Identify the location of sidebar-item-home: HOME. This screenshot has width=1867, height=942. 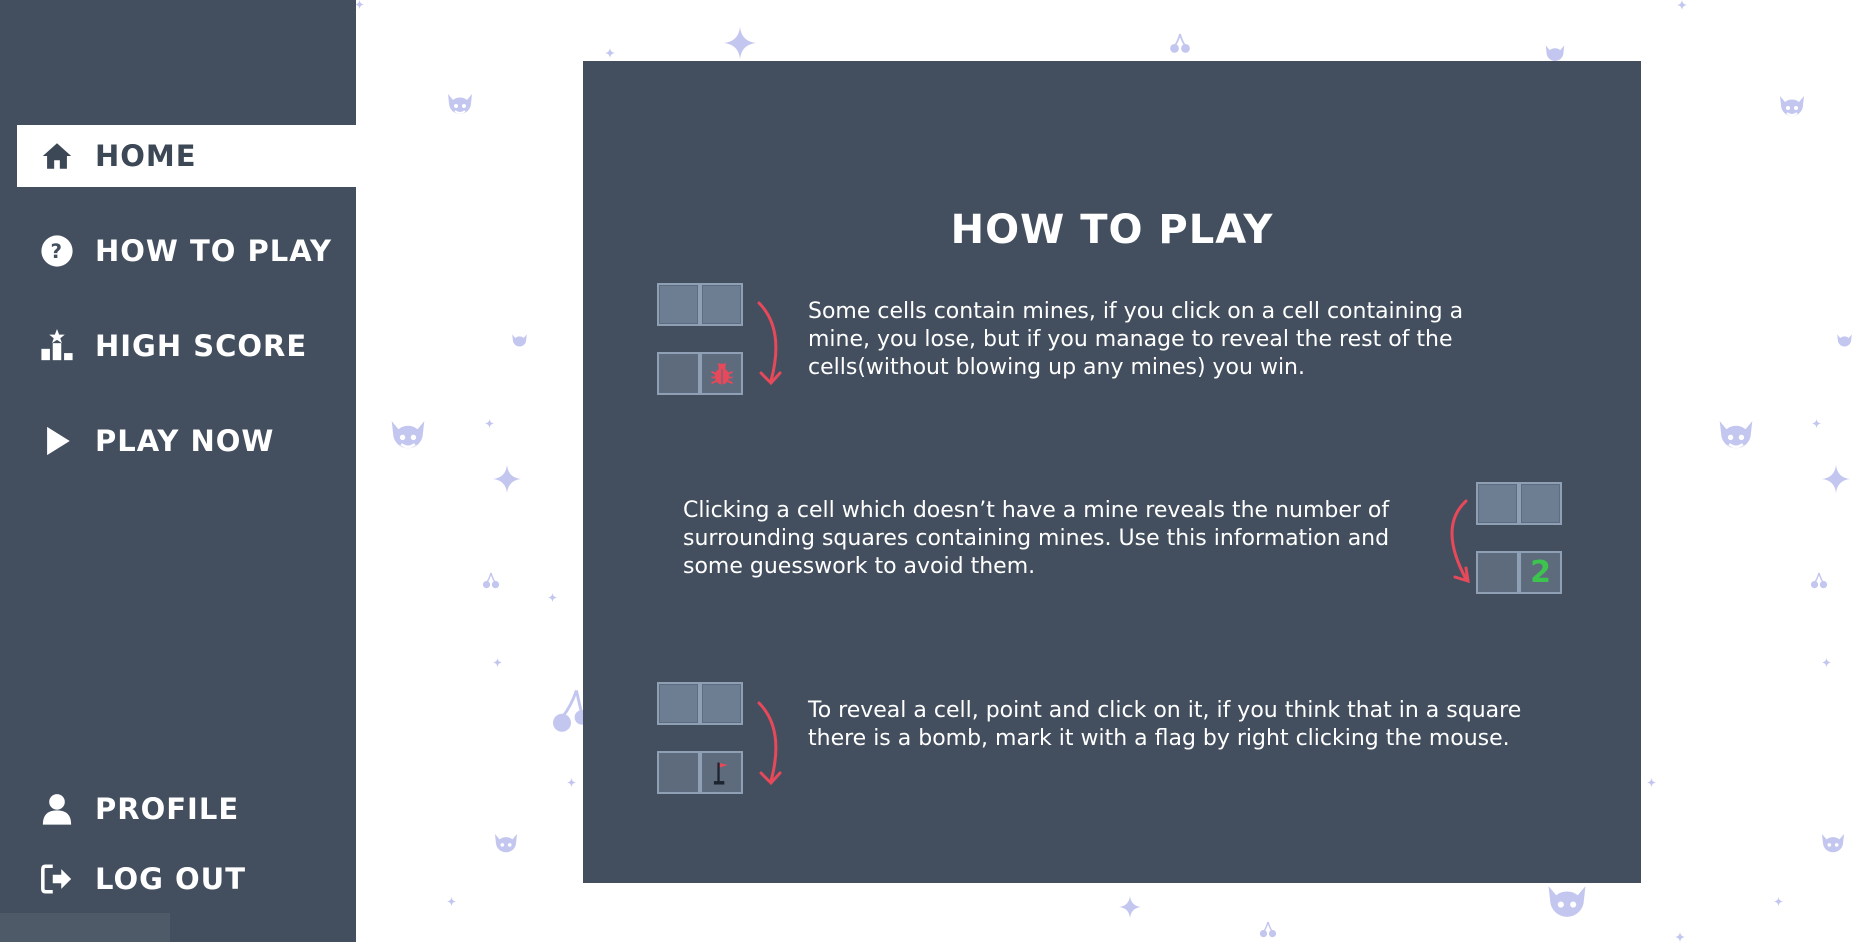
(186, 156).